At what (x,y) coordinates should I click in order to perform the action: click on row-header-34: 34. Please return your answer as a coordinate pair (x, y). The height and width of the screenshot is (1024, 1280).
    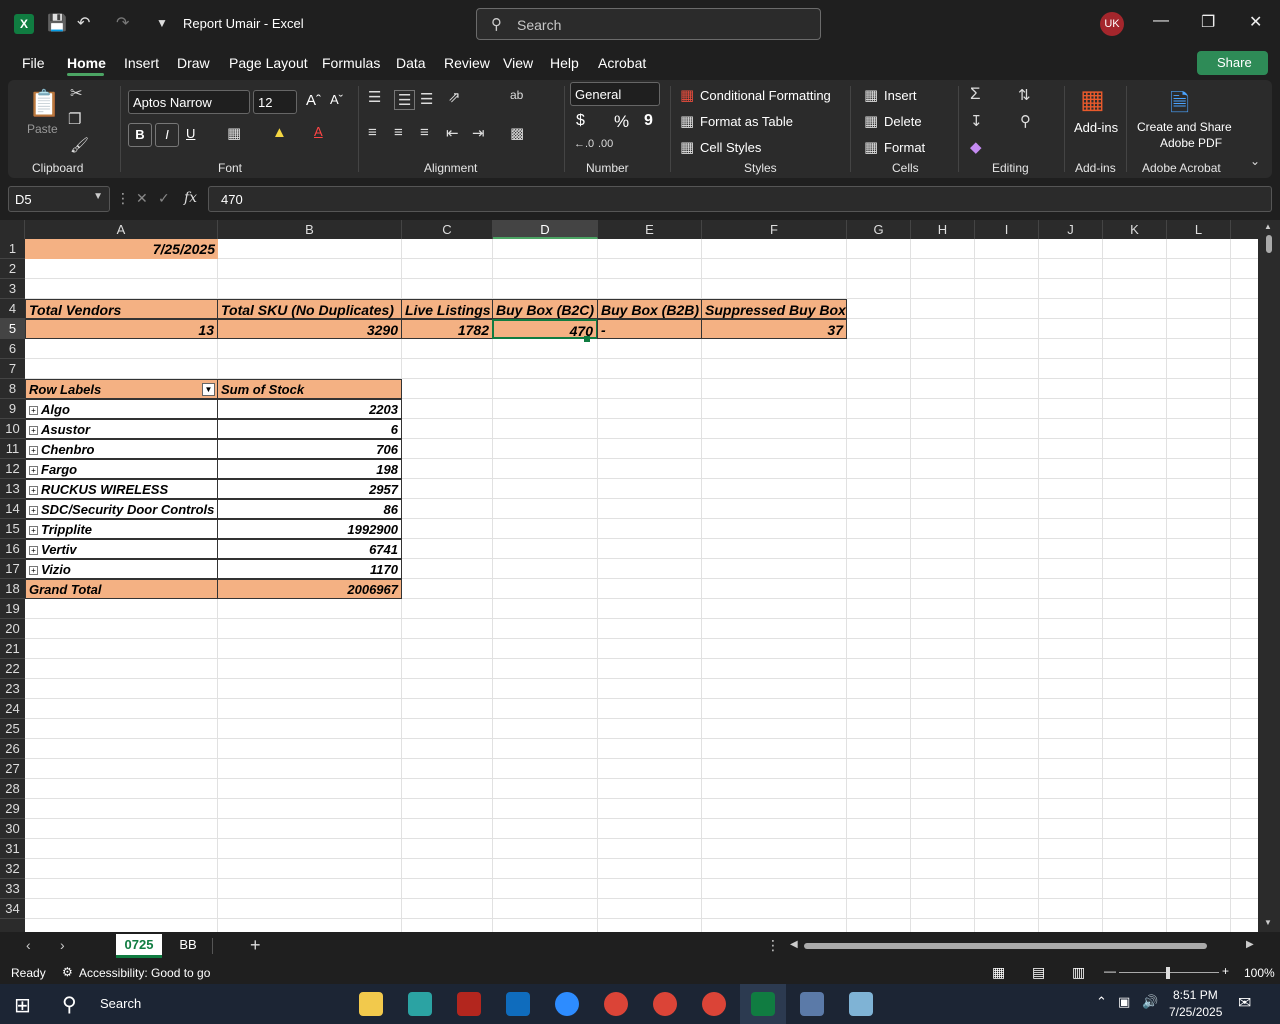
    Looking at the image, I should click on (12, 909).